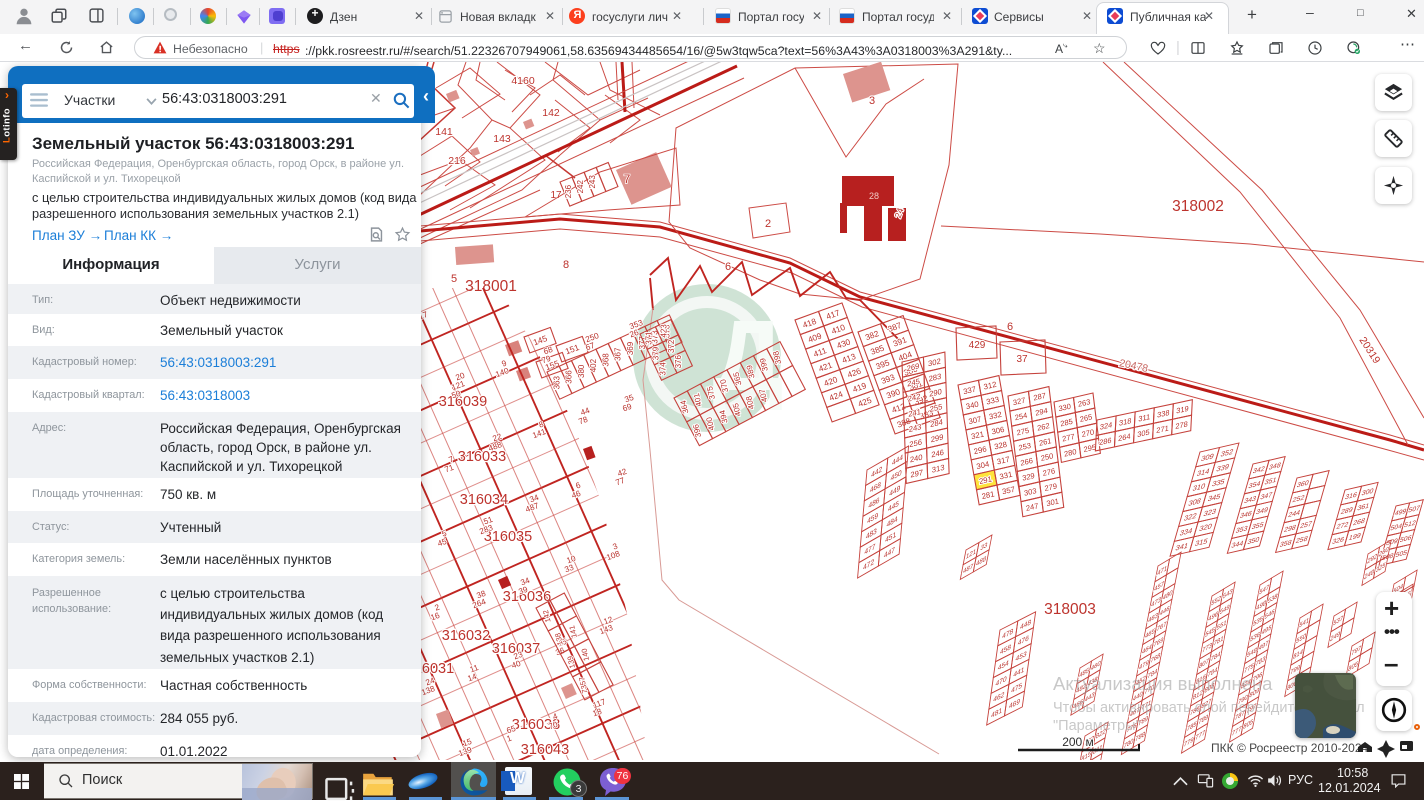 The width and height of the screenshot is (1424, 805). Describe the element at coordinates (566, 265) in the screenshot. I see `svg-text: 8` at that location.